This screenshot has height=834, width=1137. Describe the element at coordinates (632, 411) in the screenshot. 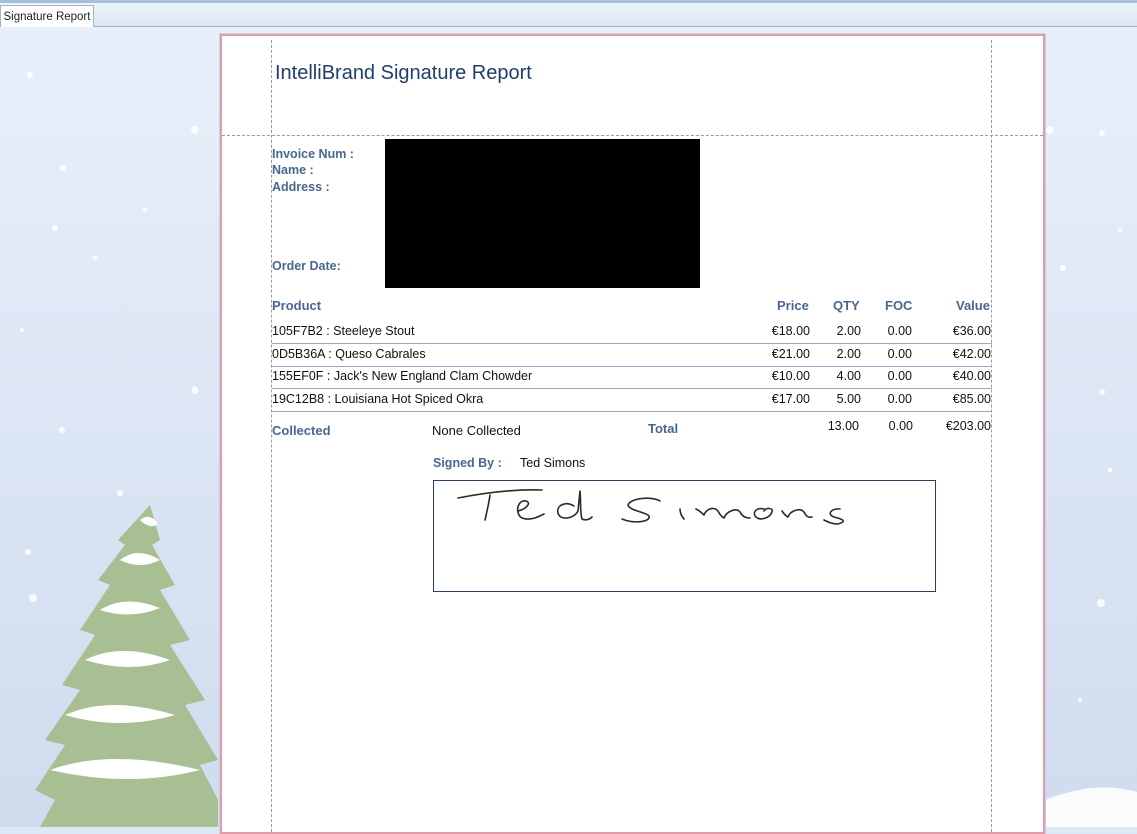

I see `table-bottom-line` at that location.